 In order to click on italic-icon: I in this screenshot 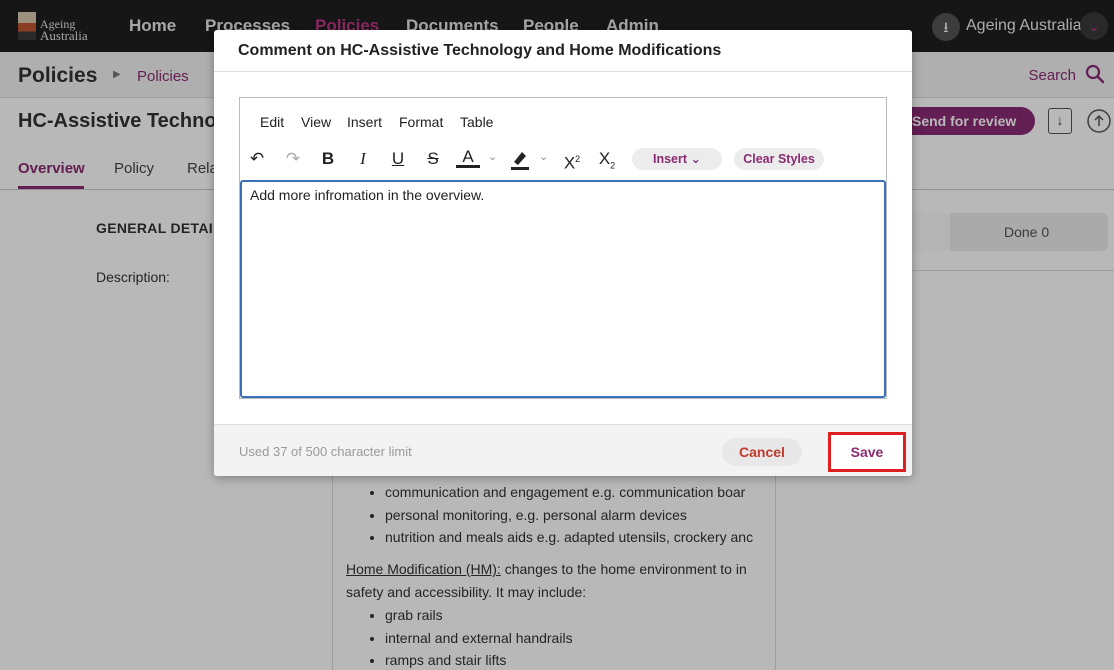, I will do `click(363, 159)`.